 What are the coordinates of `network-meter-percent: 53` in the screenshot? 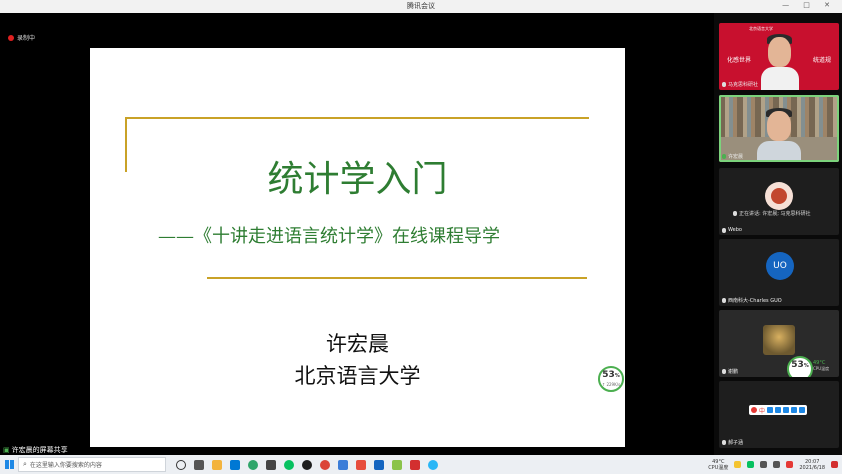 It's located at (608, 375).